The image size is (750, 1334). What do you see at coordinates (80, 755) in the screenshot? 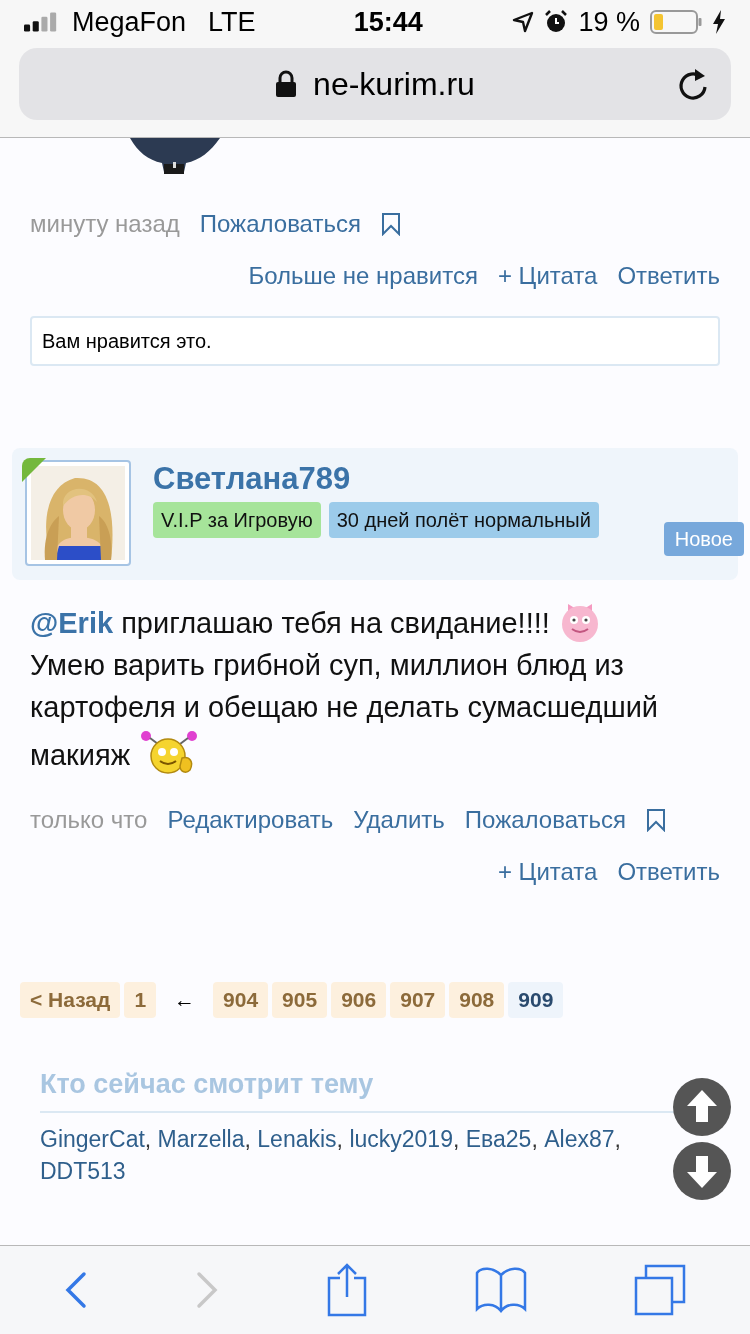
I see `post-text: макияж` at bounding box center [80, 755].